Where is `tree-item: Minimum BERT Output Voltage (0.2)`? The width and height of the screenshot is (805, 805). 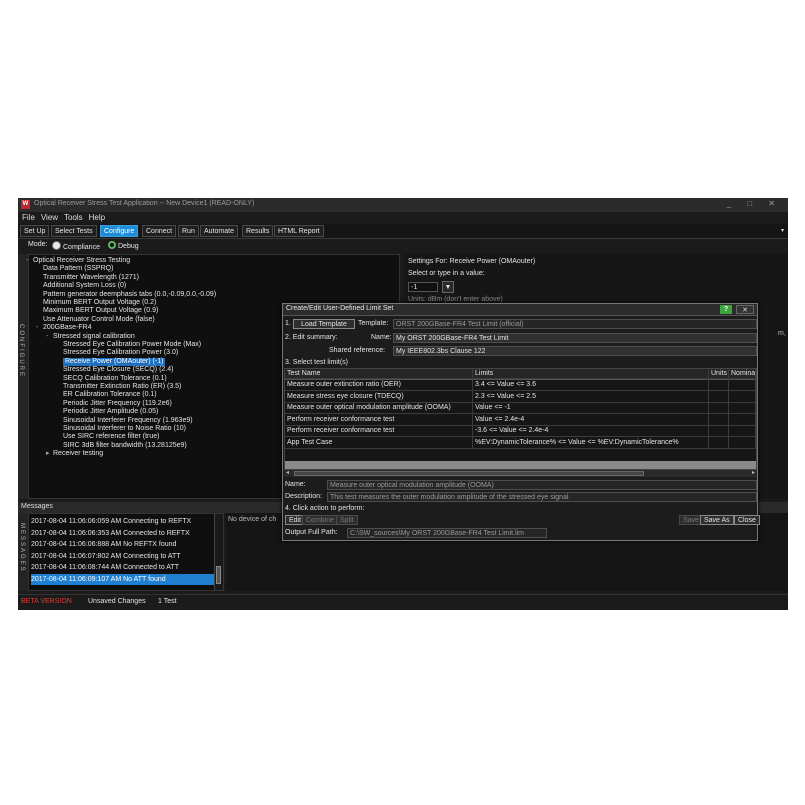 tree-item: Minimum BERT Output Voltage (0.2) is located at coordinates (99, 303).